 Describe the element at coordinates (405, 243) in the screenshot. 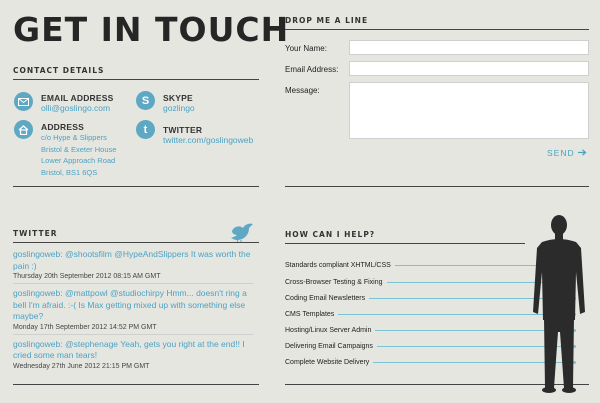

I see `services-heading-divider` at that location.